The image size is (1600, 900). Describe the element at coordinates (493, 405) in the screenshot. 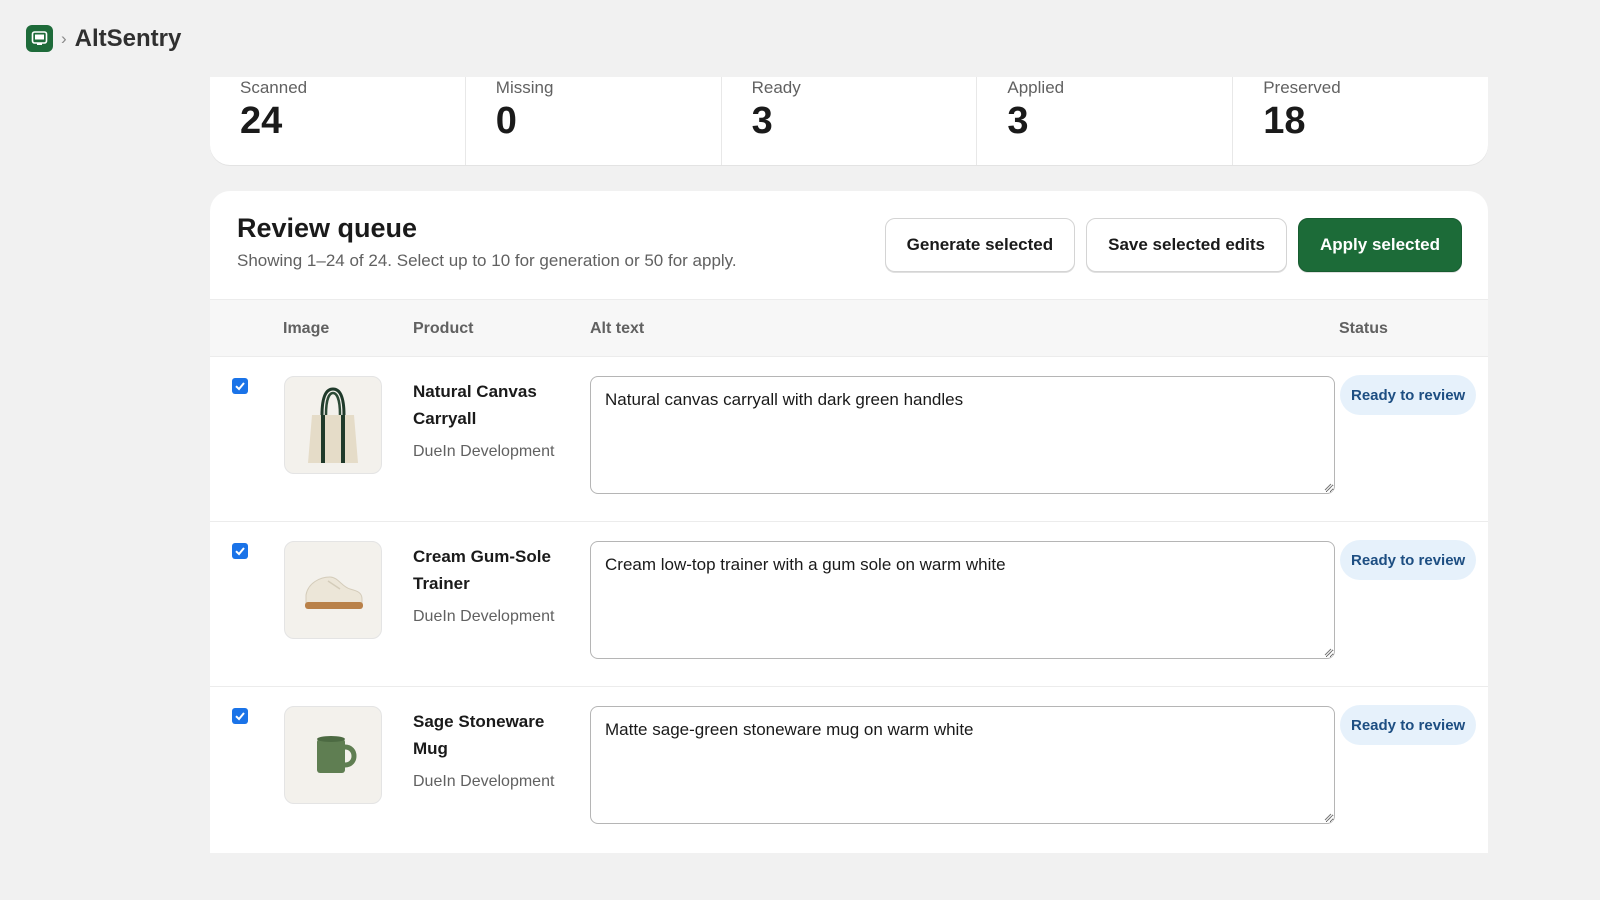

I see `product-name: Natural Canvas Carryall` at that location.